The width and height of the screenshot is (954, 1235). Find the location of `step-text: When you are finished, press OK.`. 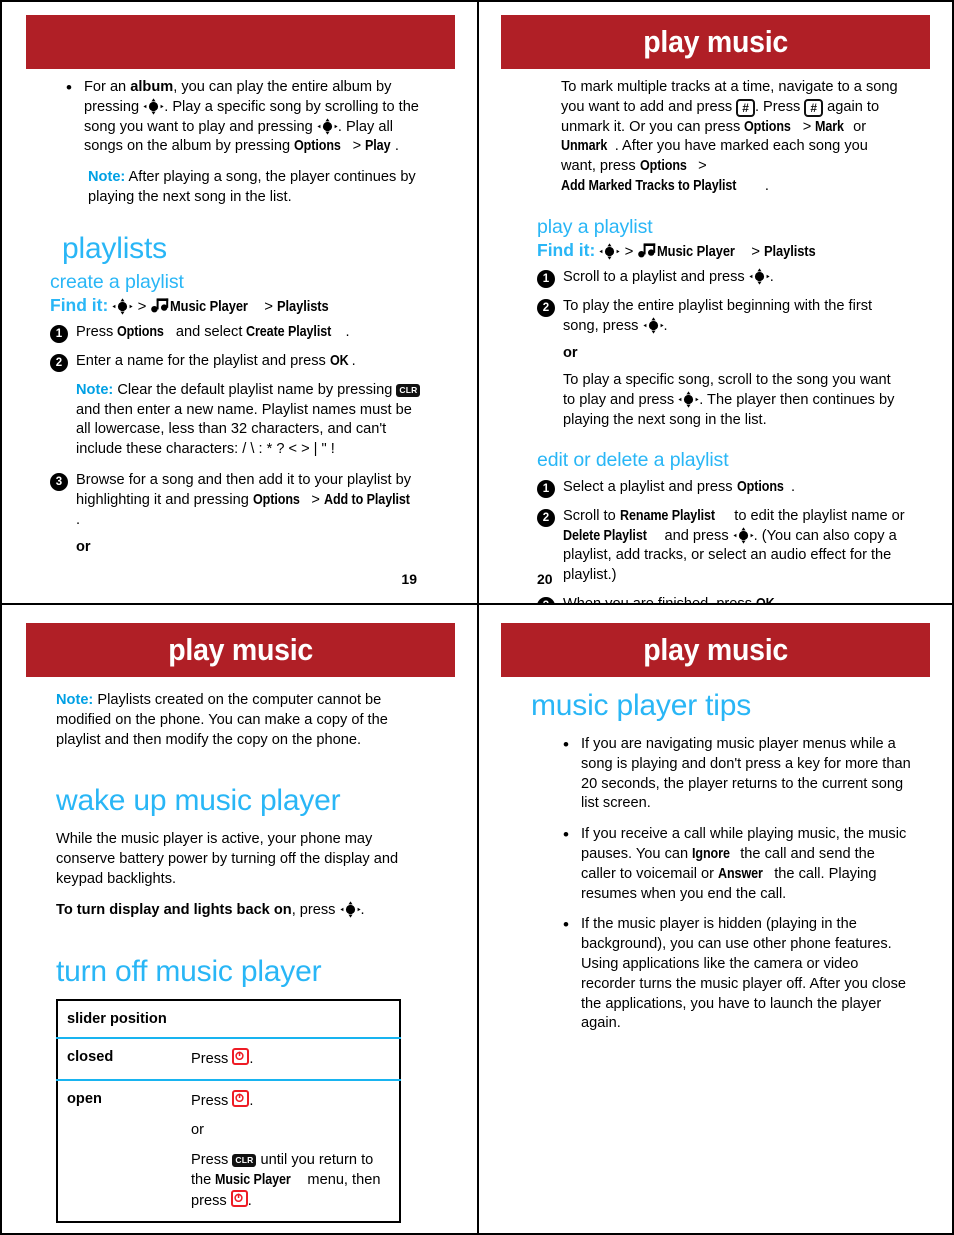

step-text: When you are finished, press OK. is located at coordinates (734, 600).